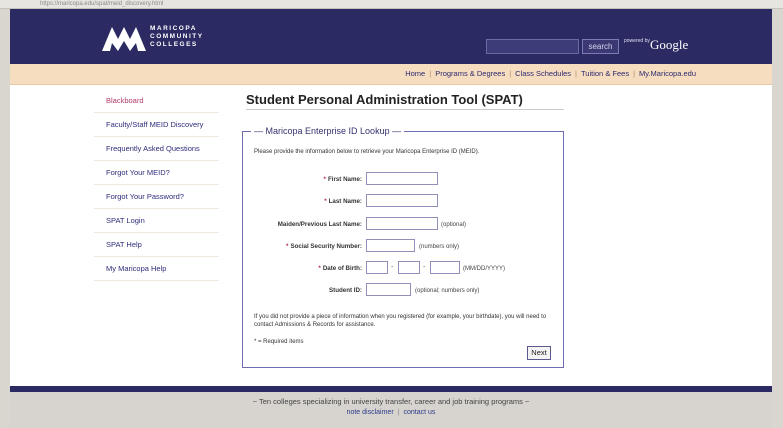  I want to click on title-divider, so click(405, 109).